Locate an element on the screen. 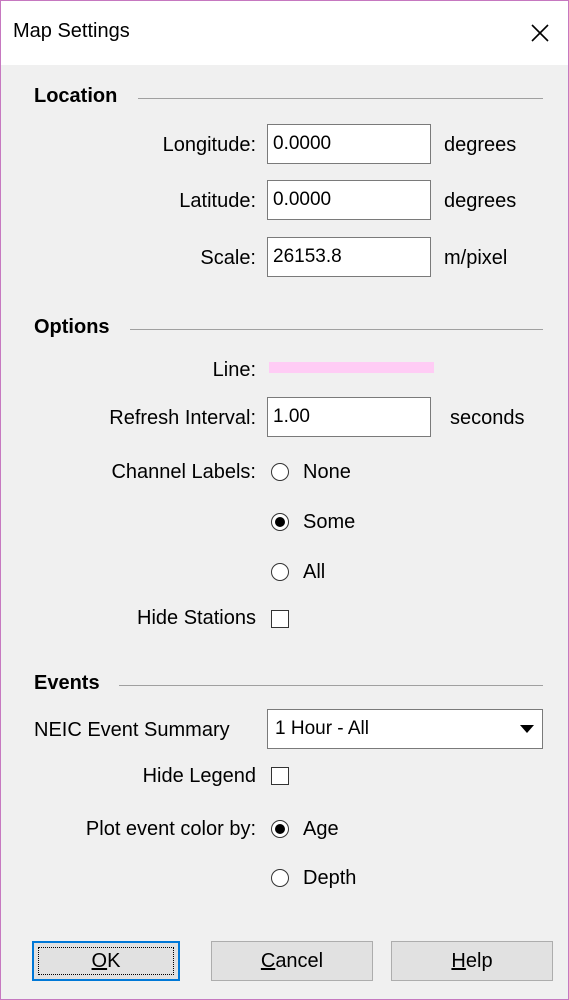 The width and height of the screenshot is (569, 1000). cancel-button-label: Cancel is located at coordinates (292, 961).